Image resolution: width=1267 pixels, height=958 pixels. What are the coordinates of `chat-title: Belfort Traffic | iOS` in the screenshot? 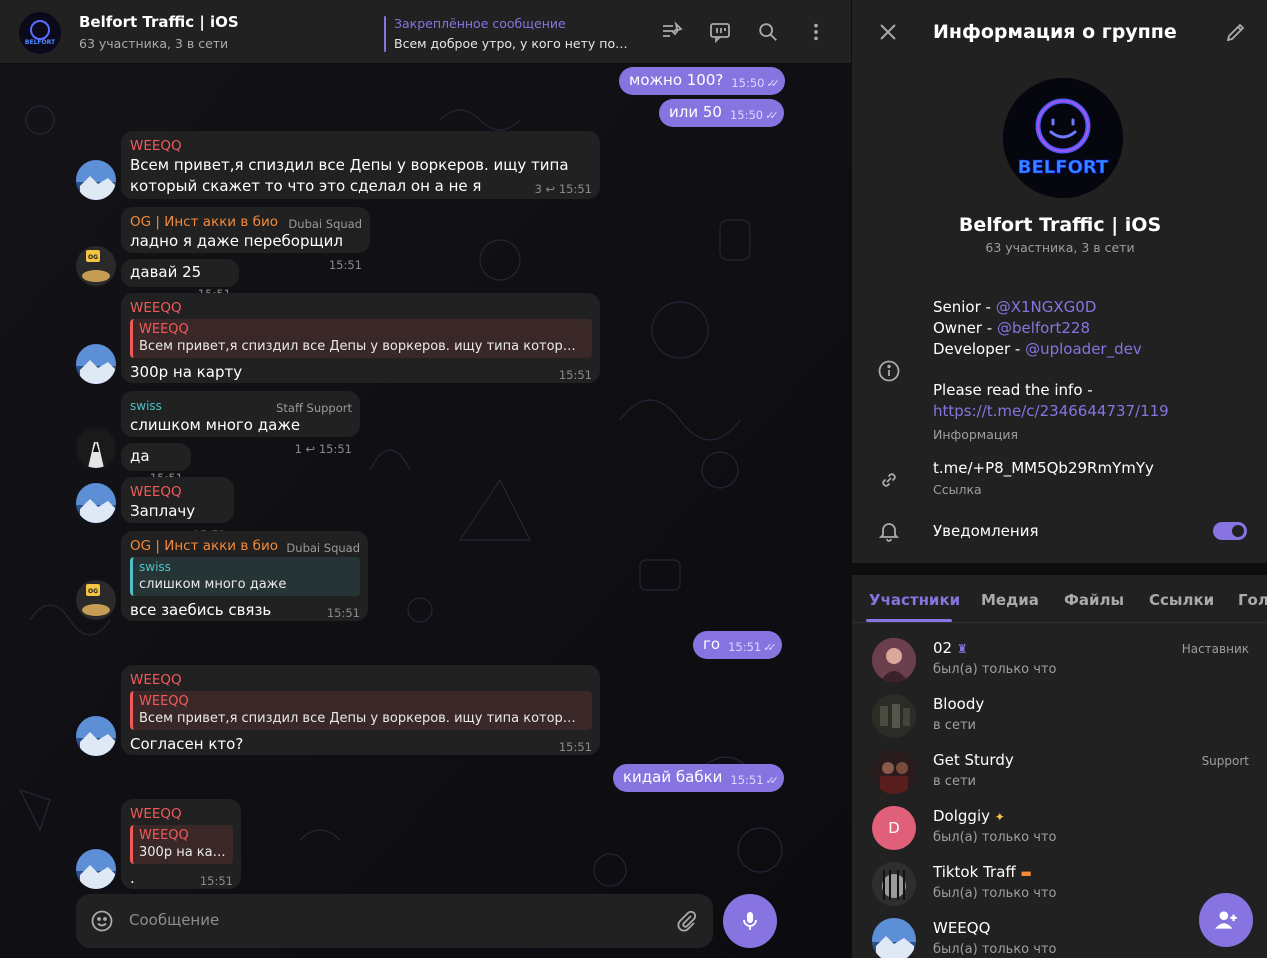 It's located at (159, 22).